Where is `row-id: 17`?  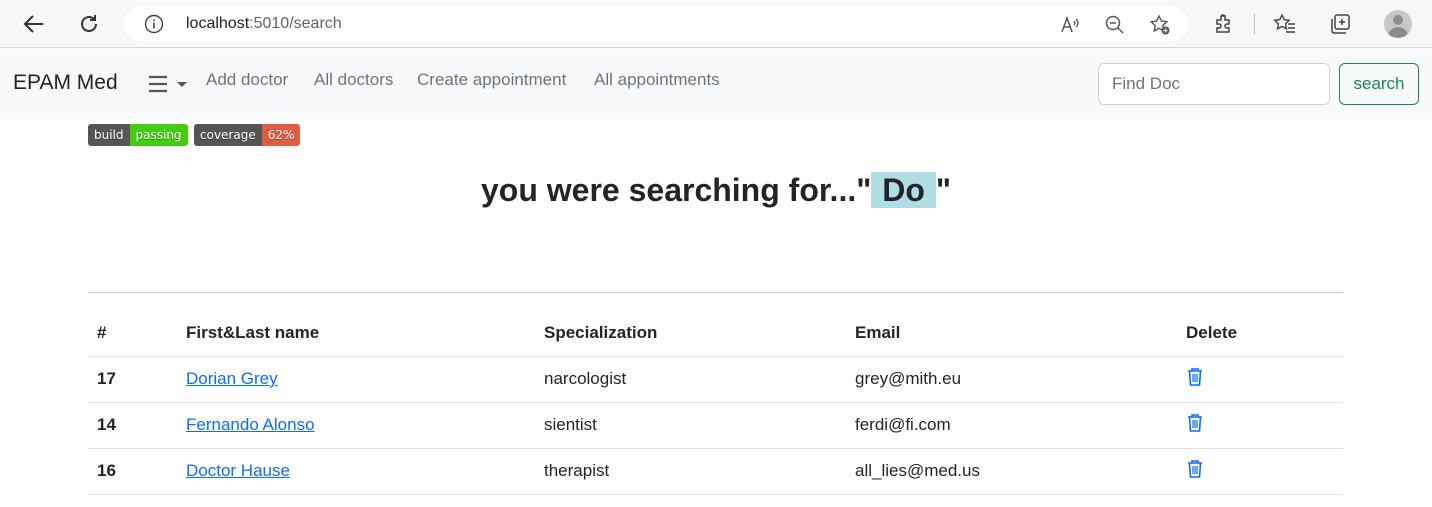 row-id: 17 is located at coordinates (132, 379).